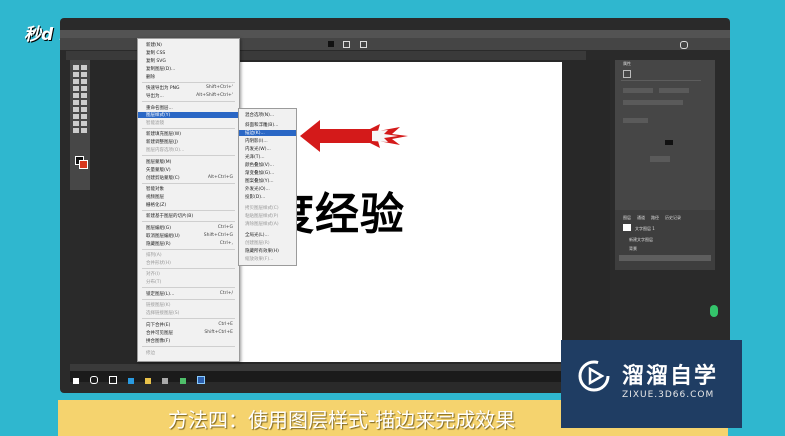 The width and height of the screenshot is (785, 436). Describe the element at coordinates (76, 88) in the screenshot. I see `healing-brush-icon` at that location.